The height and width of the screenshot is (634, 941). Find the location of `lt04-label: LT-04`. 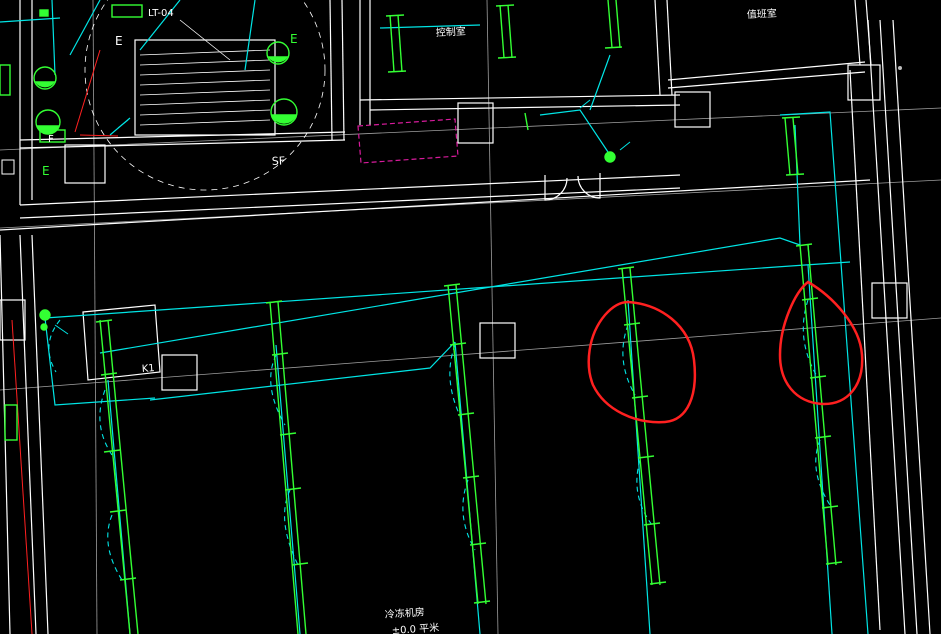

lt04-label: LT-04 is located at coordinates (161, 13).